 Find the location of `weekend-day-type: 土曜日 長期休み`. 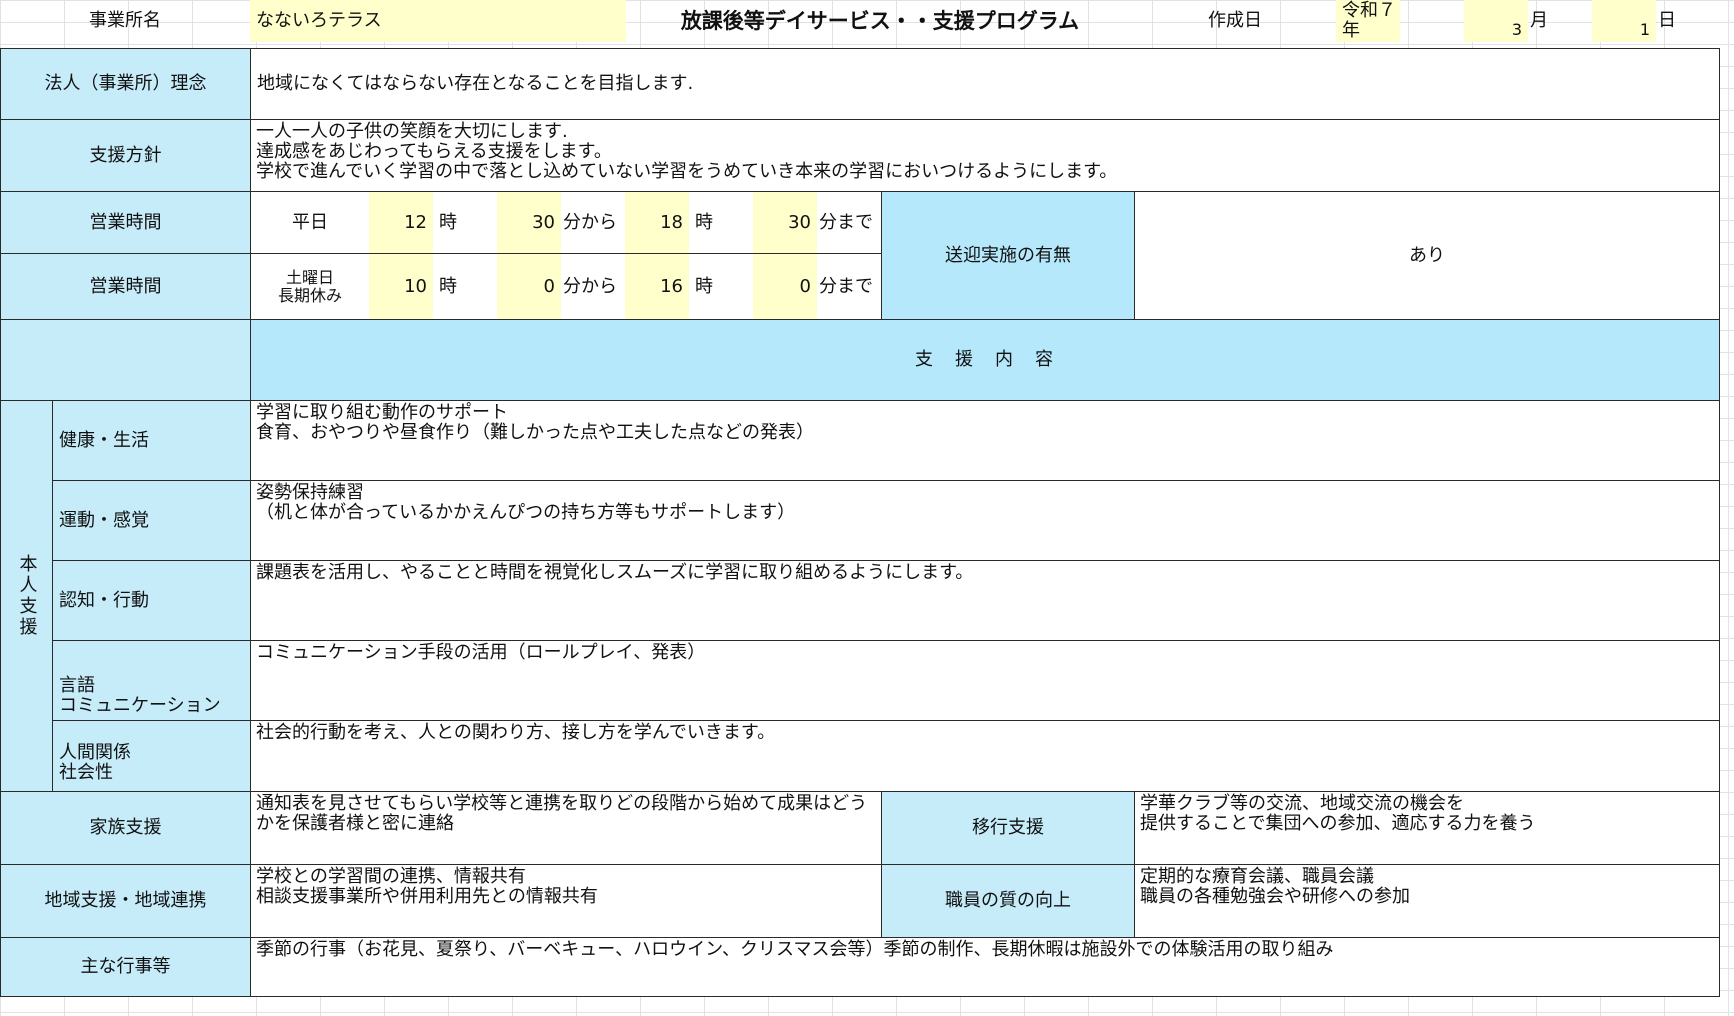

weekend-day-type: 土曜日 長期休み is located at coordinates (310, 286).